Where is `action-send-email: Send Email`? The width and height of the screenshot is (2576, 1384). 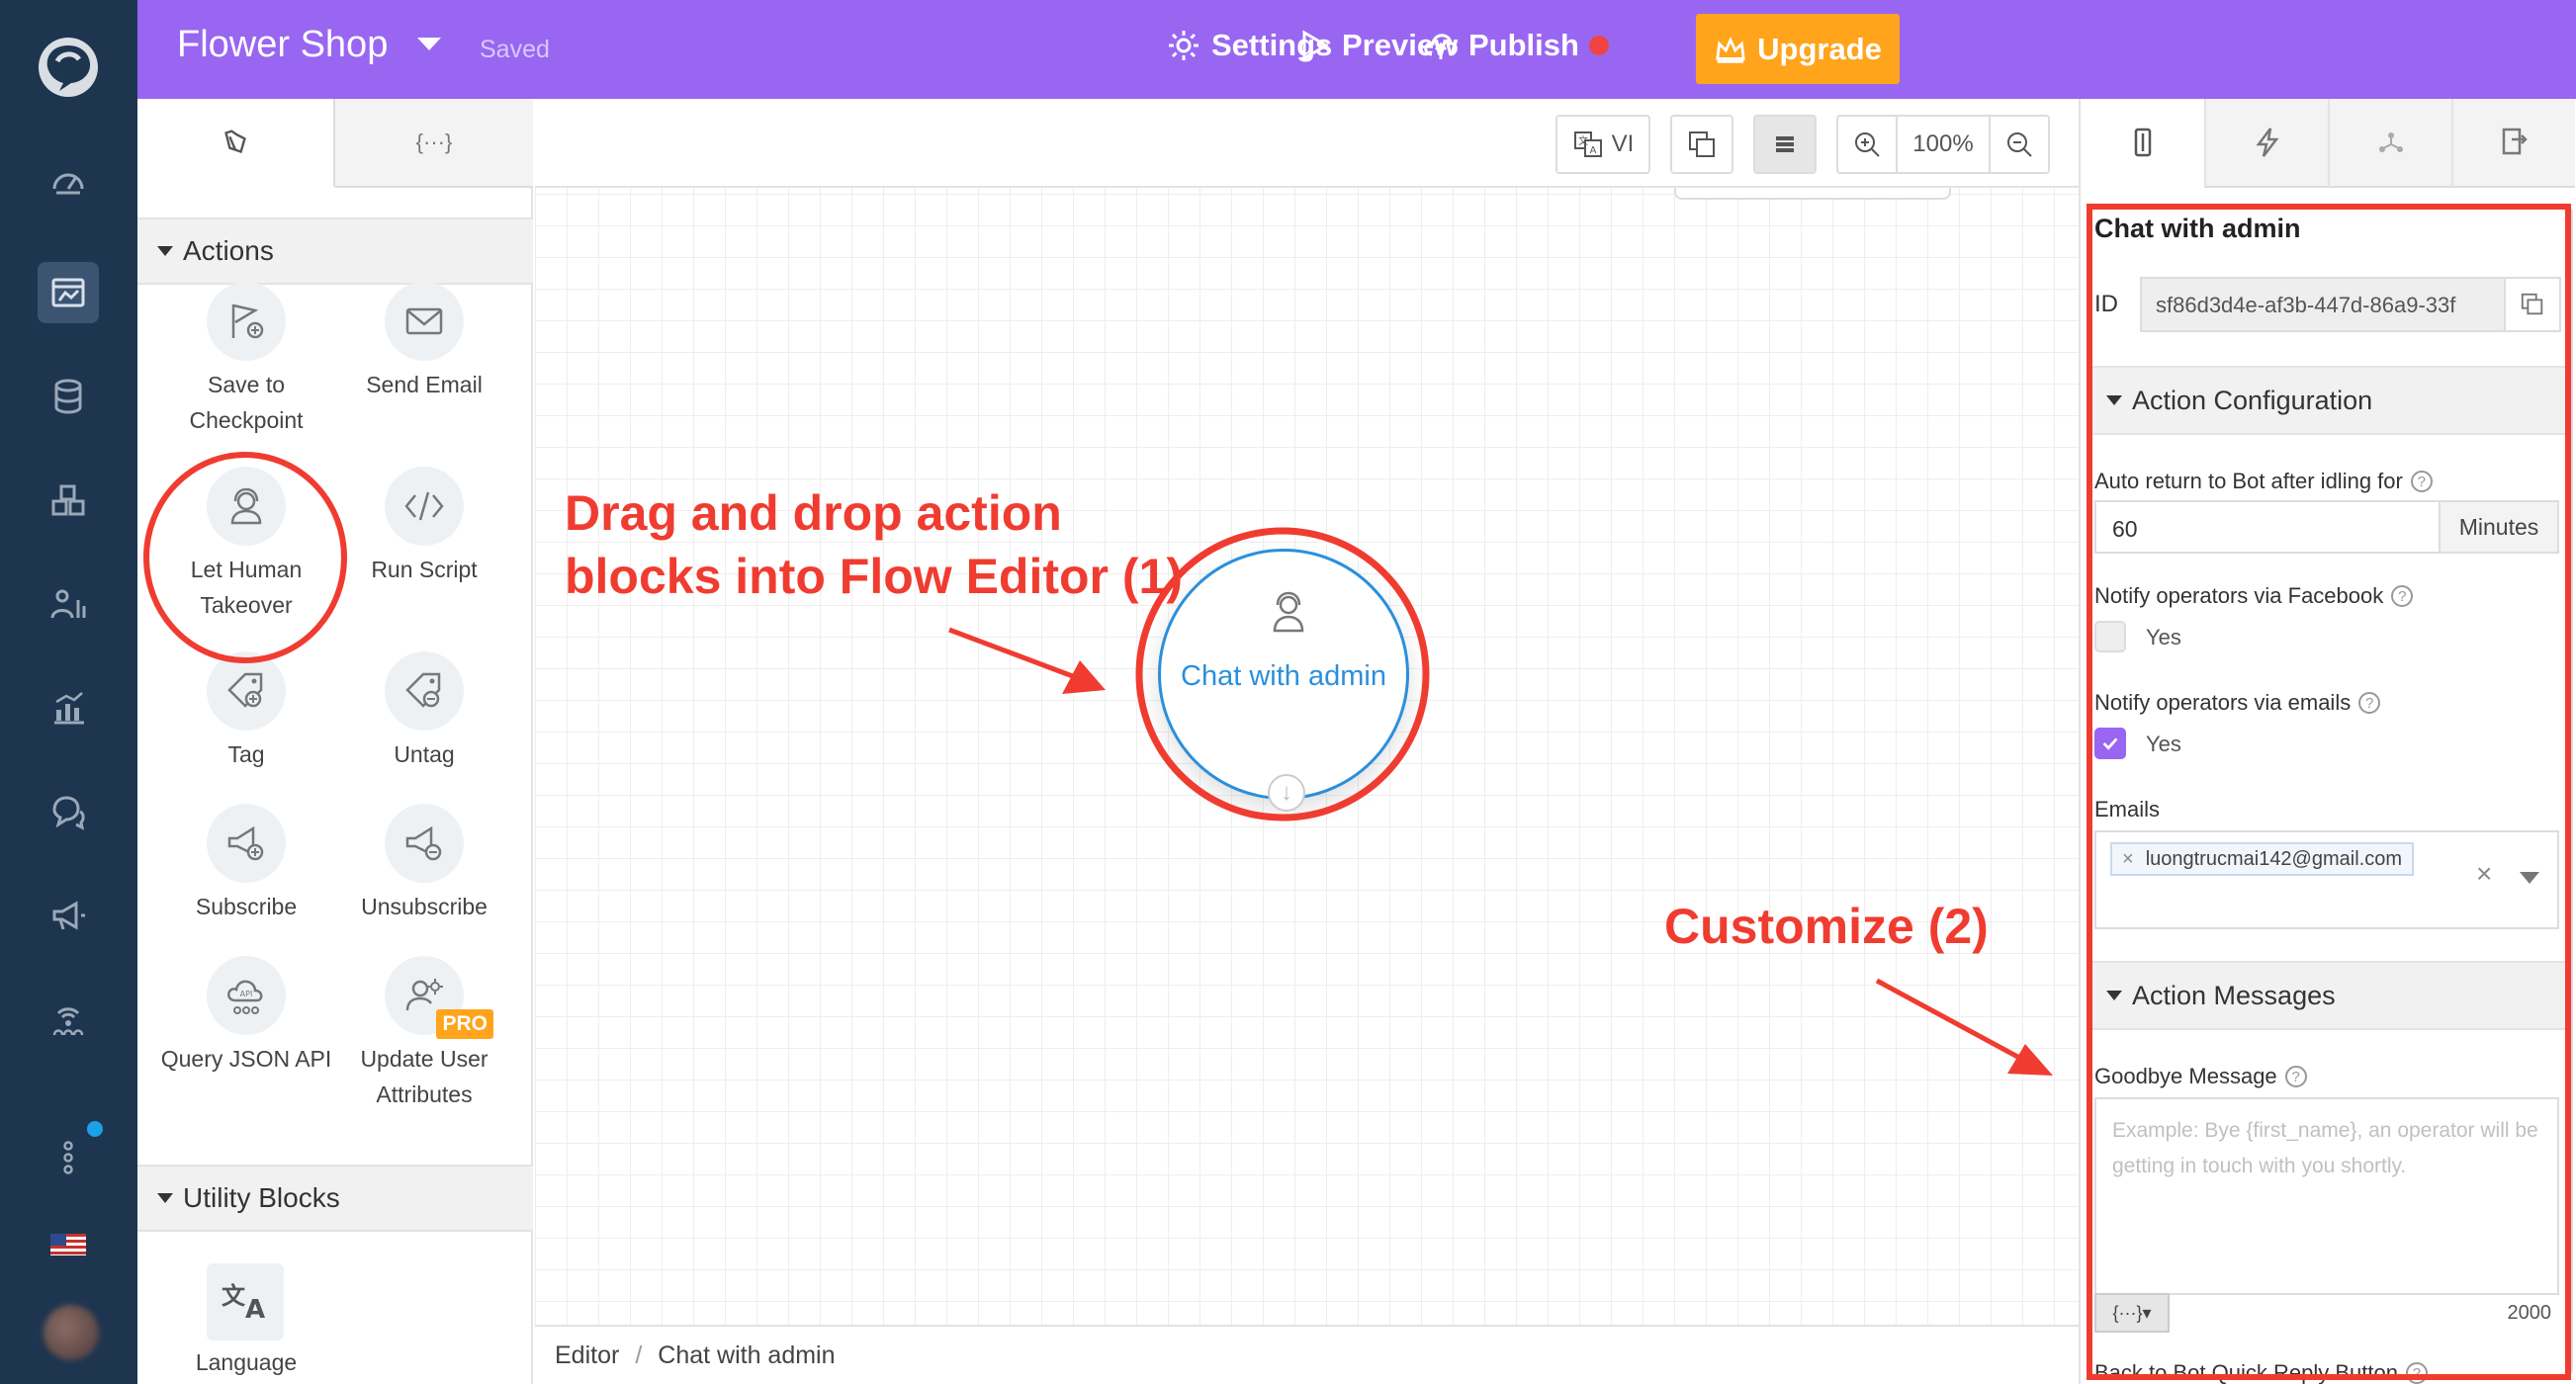
action-send-email: Send Email is located at coordinates (424, 342).